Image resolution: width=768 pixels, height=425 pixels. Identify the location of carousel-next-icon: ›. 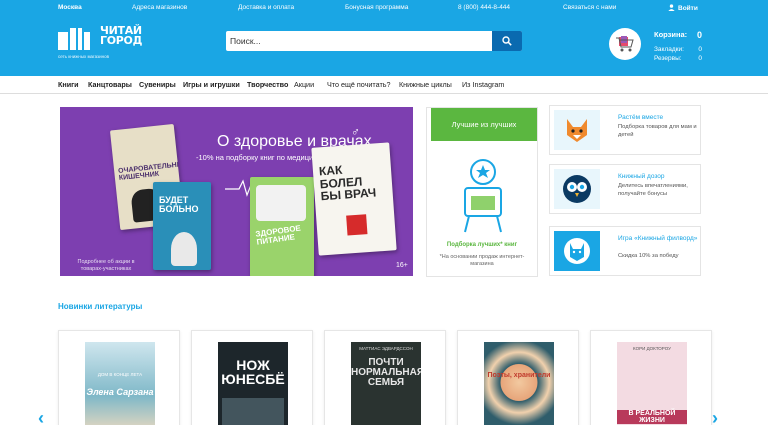
(715, 416).